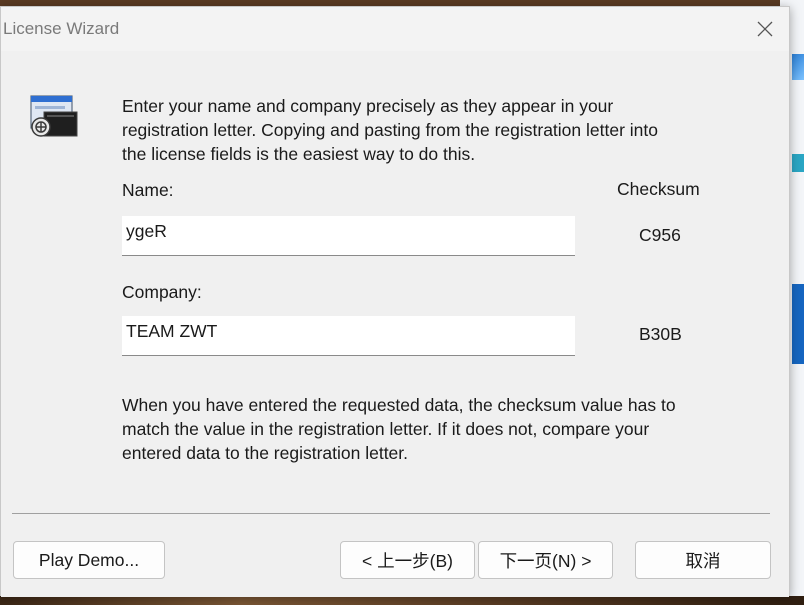  I want to click on back-button: < 上一步(B), so click(407, 560).